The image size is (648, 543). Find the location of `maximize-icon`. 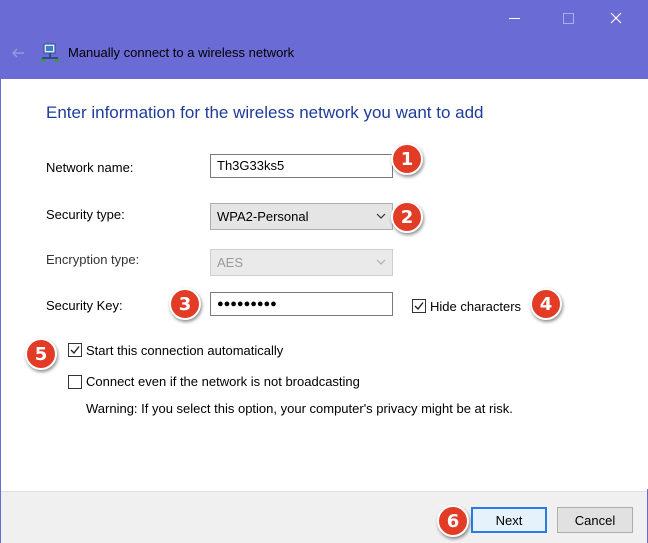

maximize-icon is located at coordinates (568, 18).